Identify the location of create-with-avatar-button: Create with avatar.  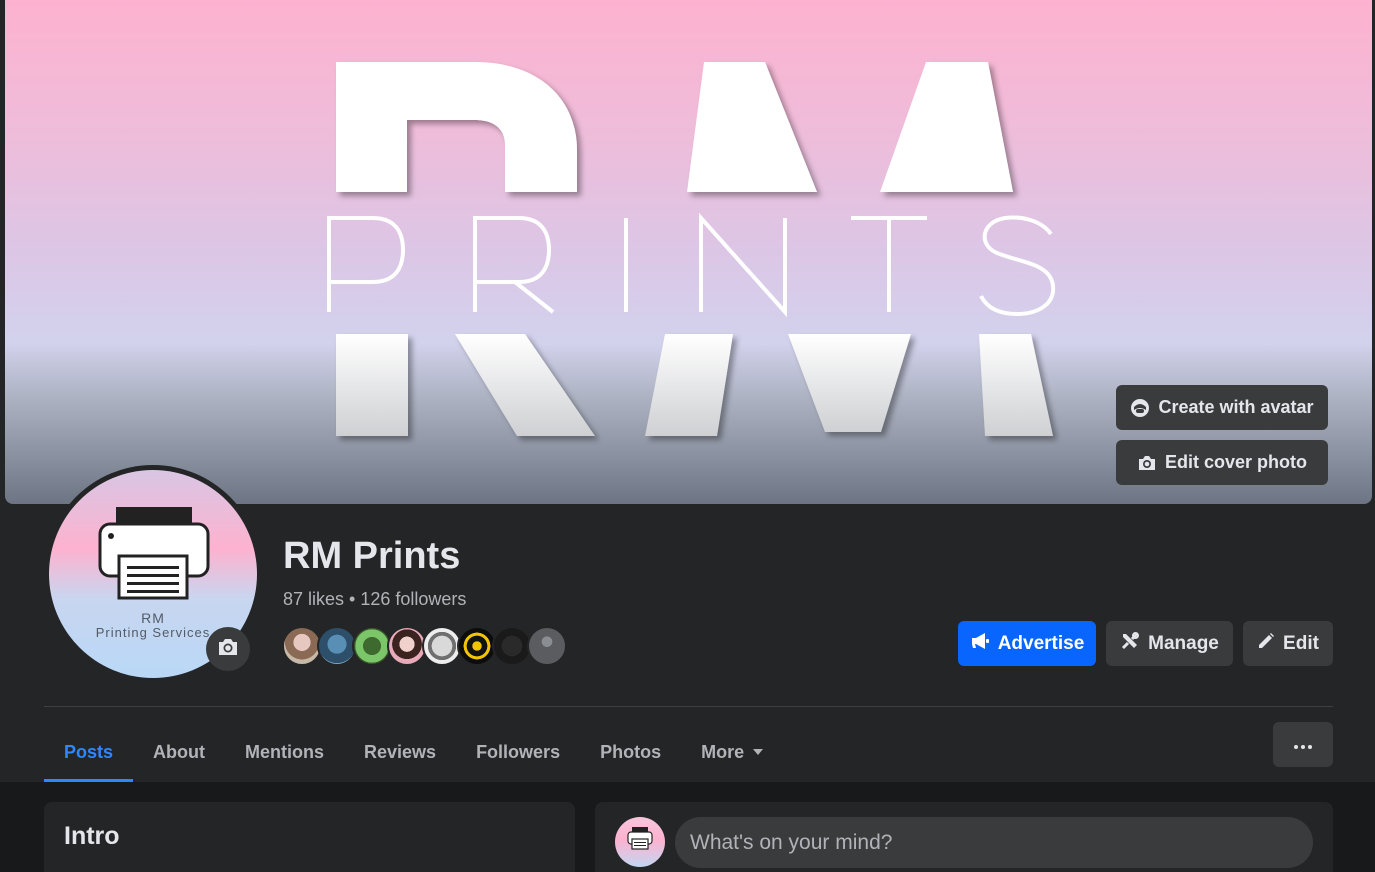
(1222, 407).